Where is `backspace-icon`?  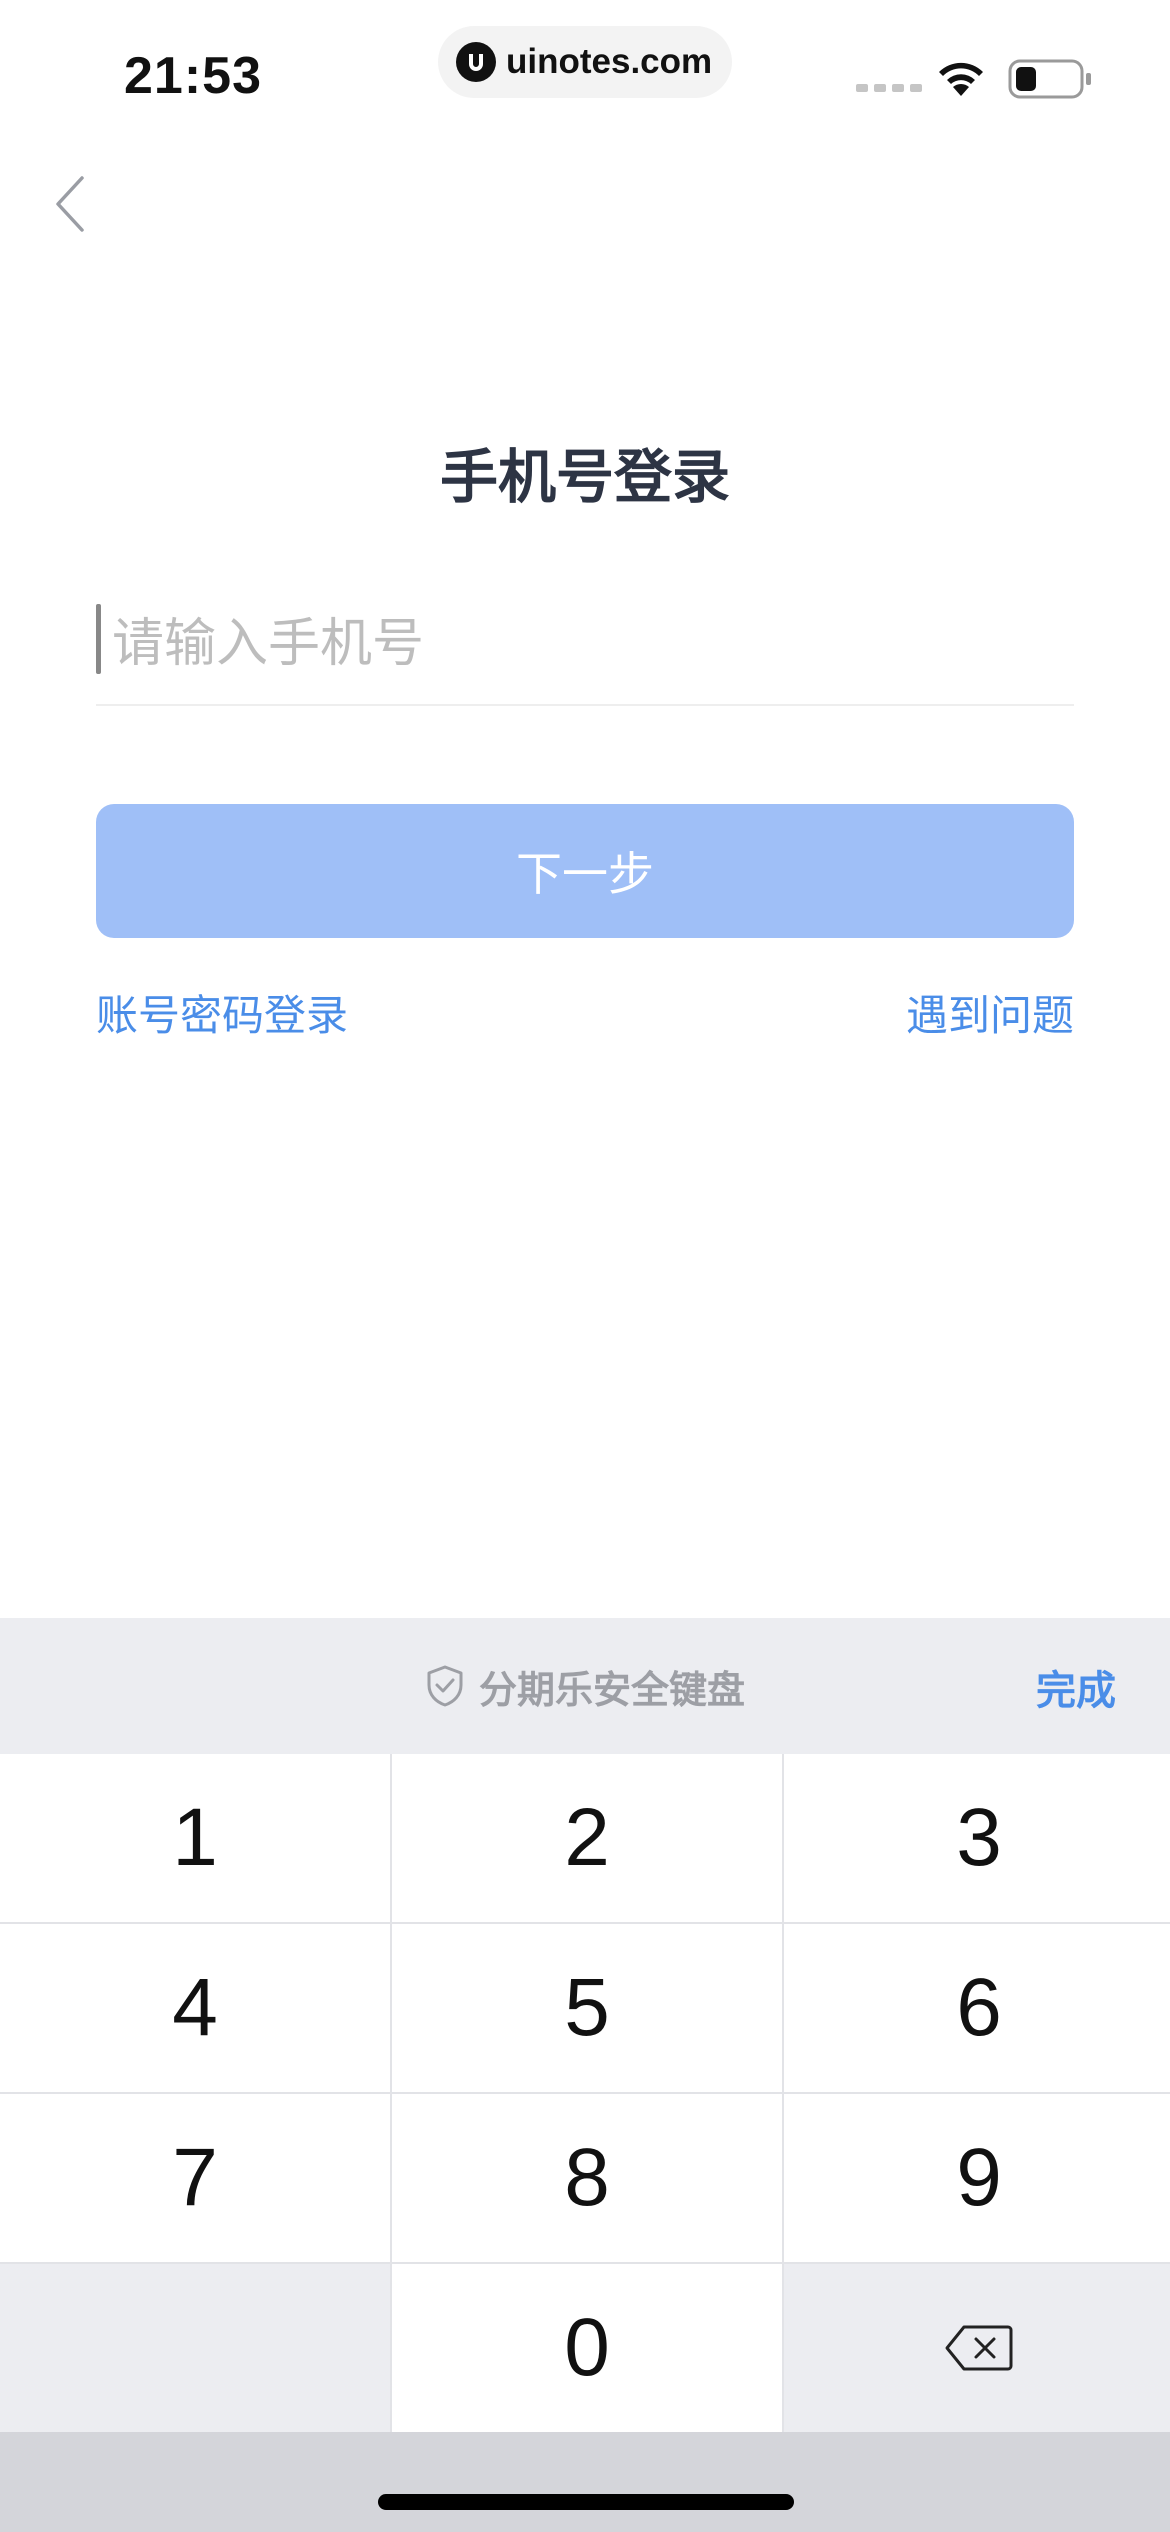 backspace-icon is located at coordinates (979, 2348).